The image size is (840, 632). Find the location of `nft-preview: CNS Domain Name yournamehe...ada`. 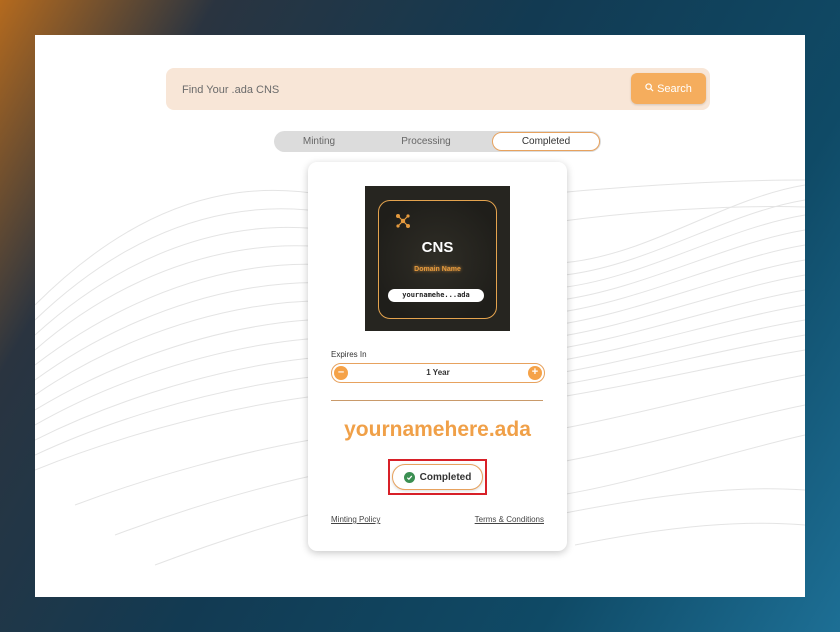

nft-preview: CNS Domain Name yournamehe...ada is located at coordinates (437, 258).